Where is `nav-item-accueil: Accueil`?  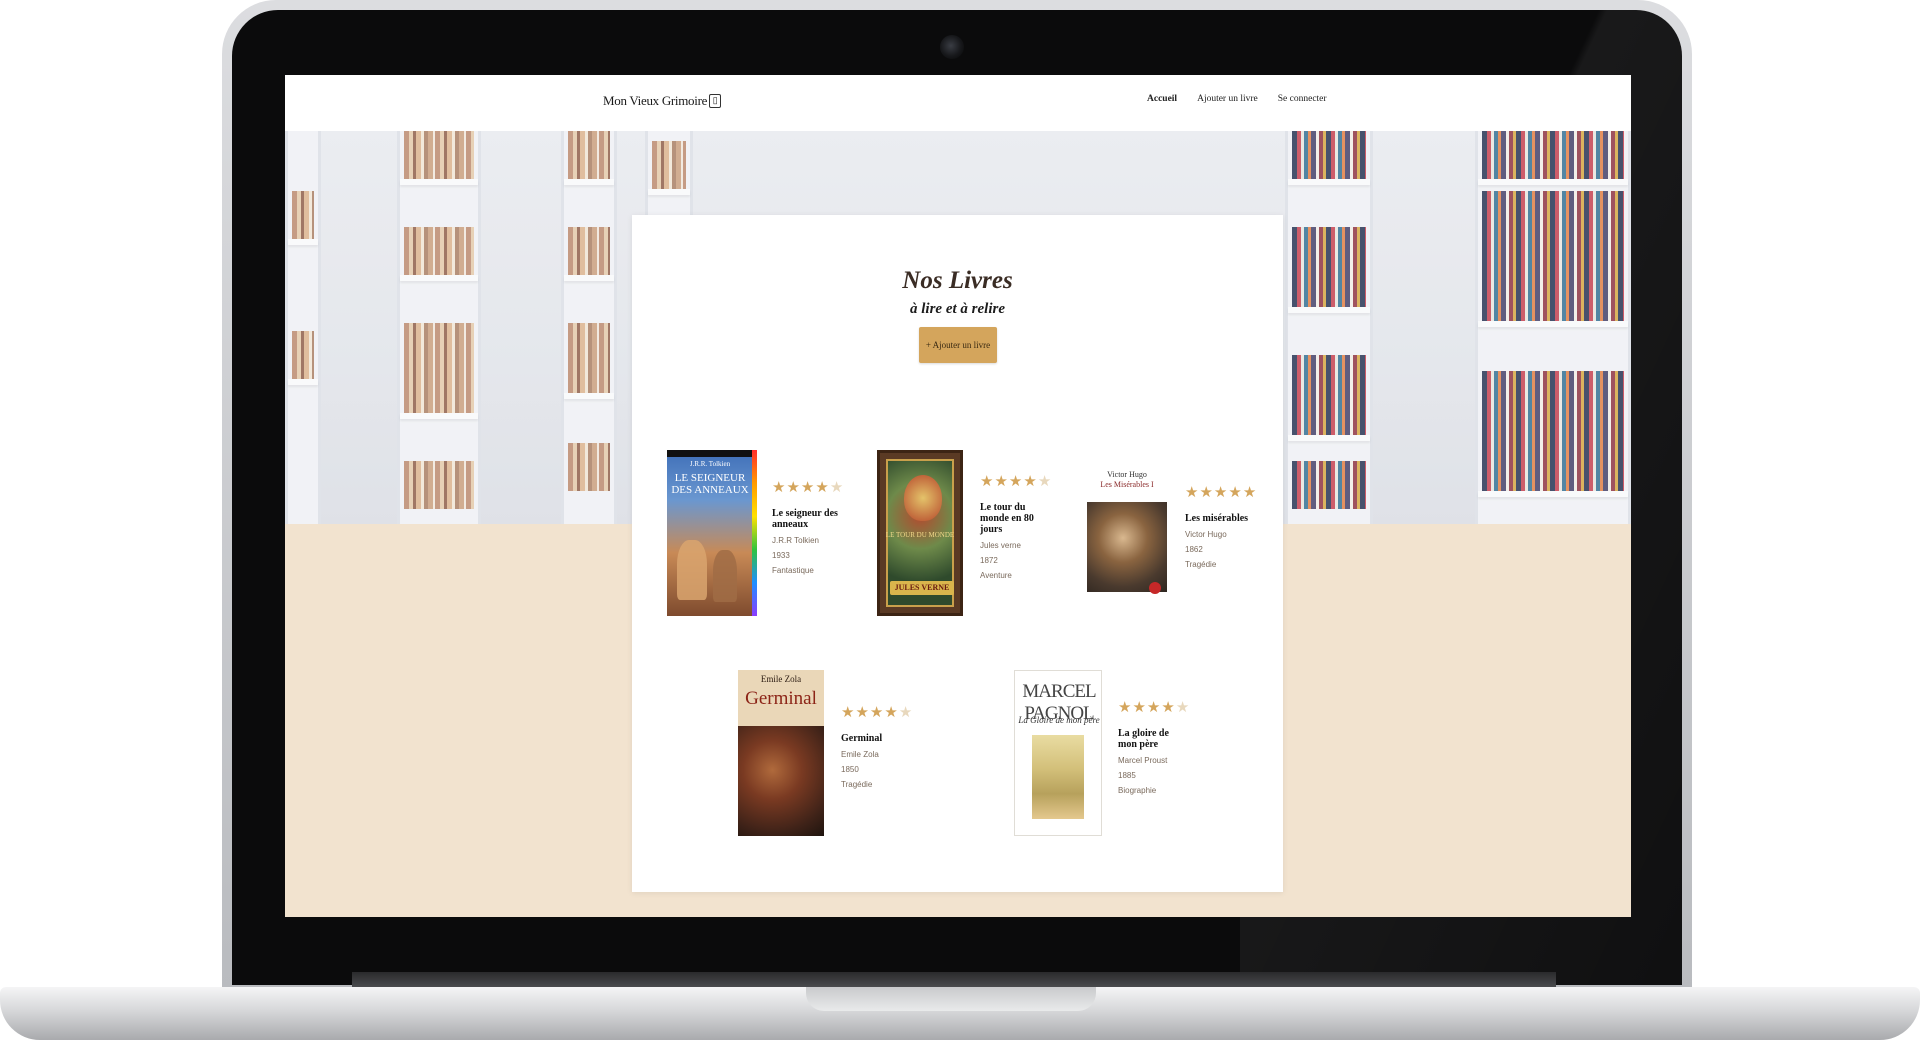 nav-item-accueil: Accueil is located at coordinates (1162, 99).